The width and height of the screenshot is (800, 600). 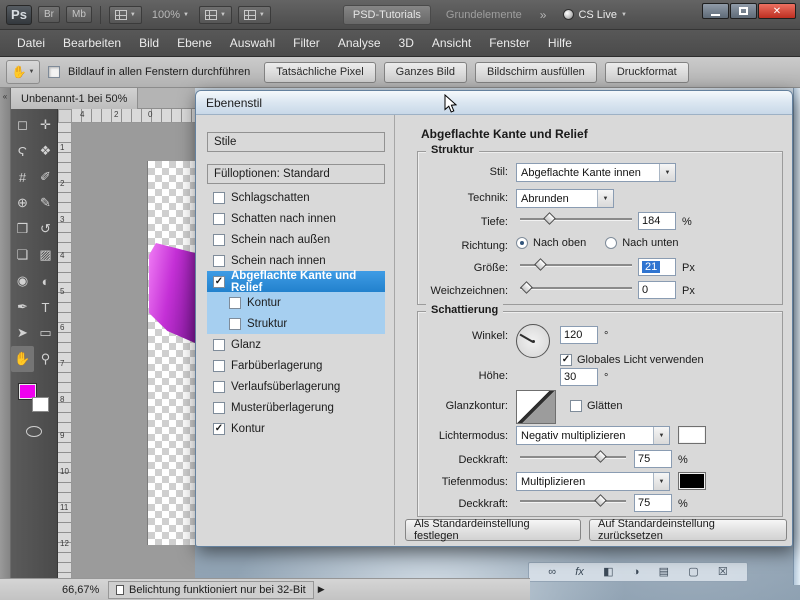 What do you see at coordinates (45, 203) in the screenshot?
I see `tool-brush: ✎` at bounding box center [45, 203].